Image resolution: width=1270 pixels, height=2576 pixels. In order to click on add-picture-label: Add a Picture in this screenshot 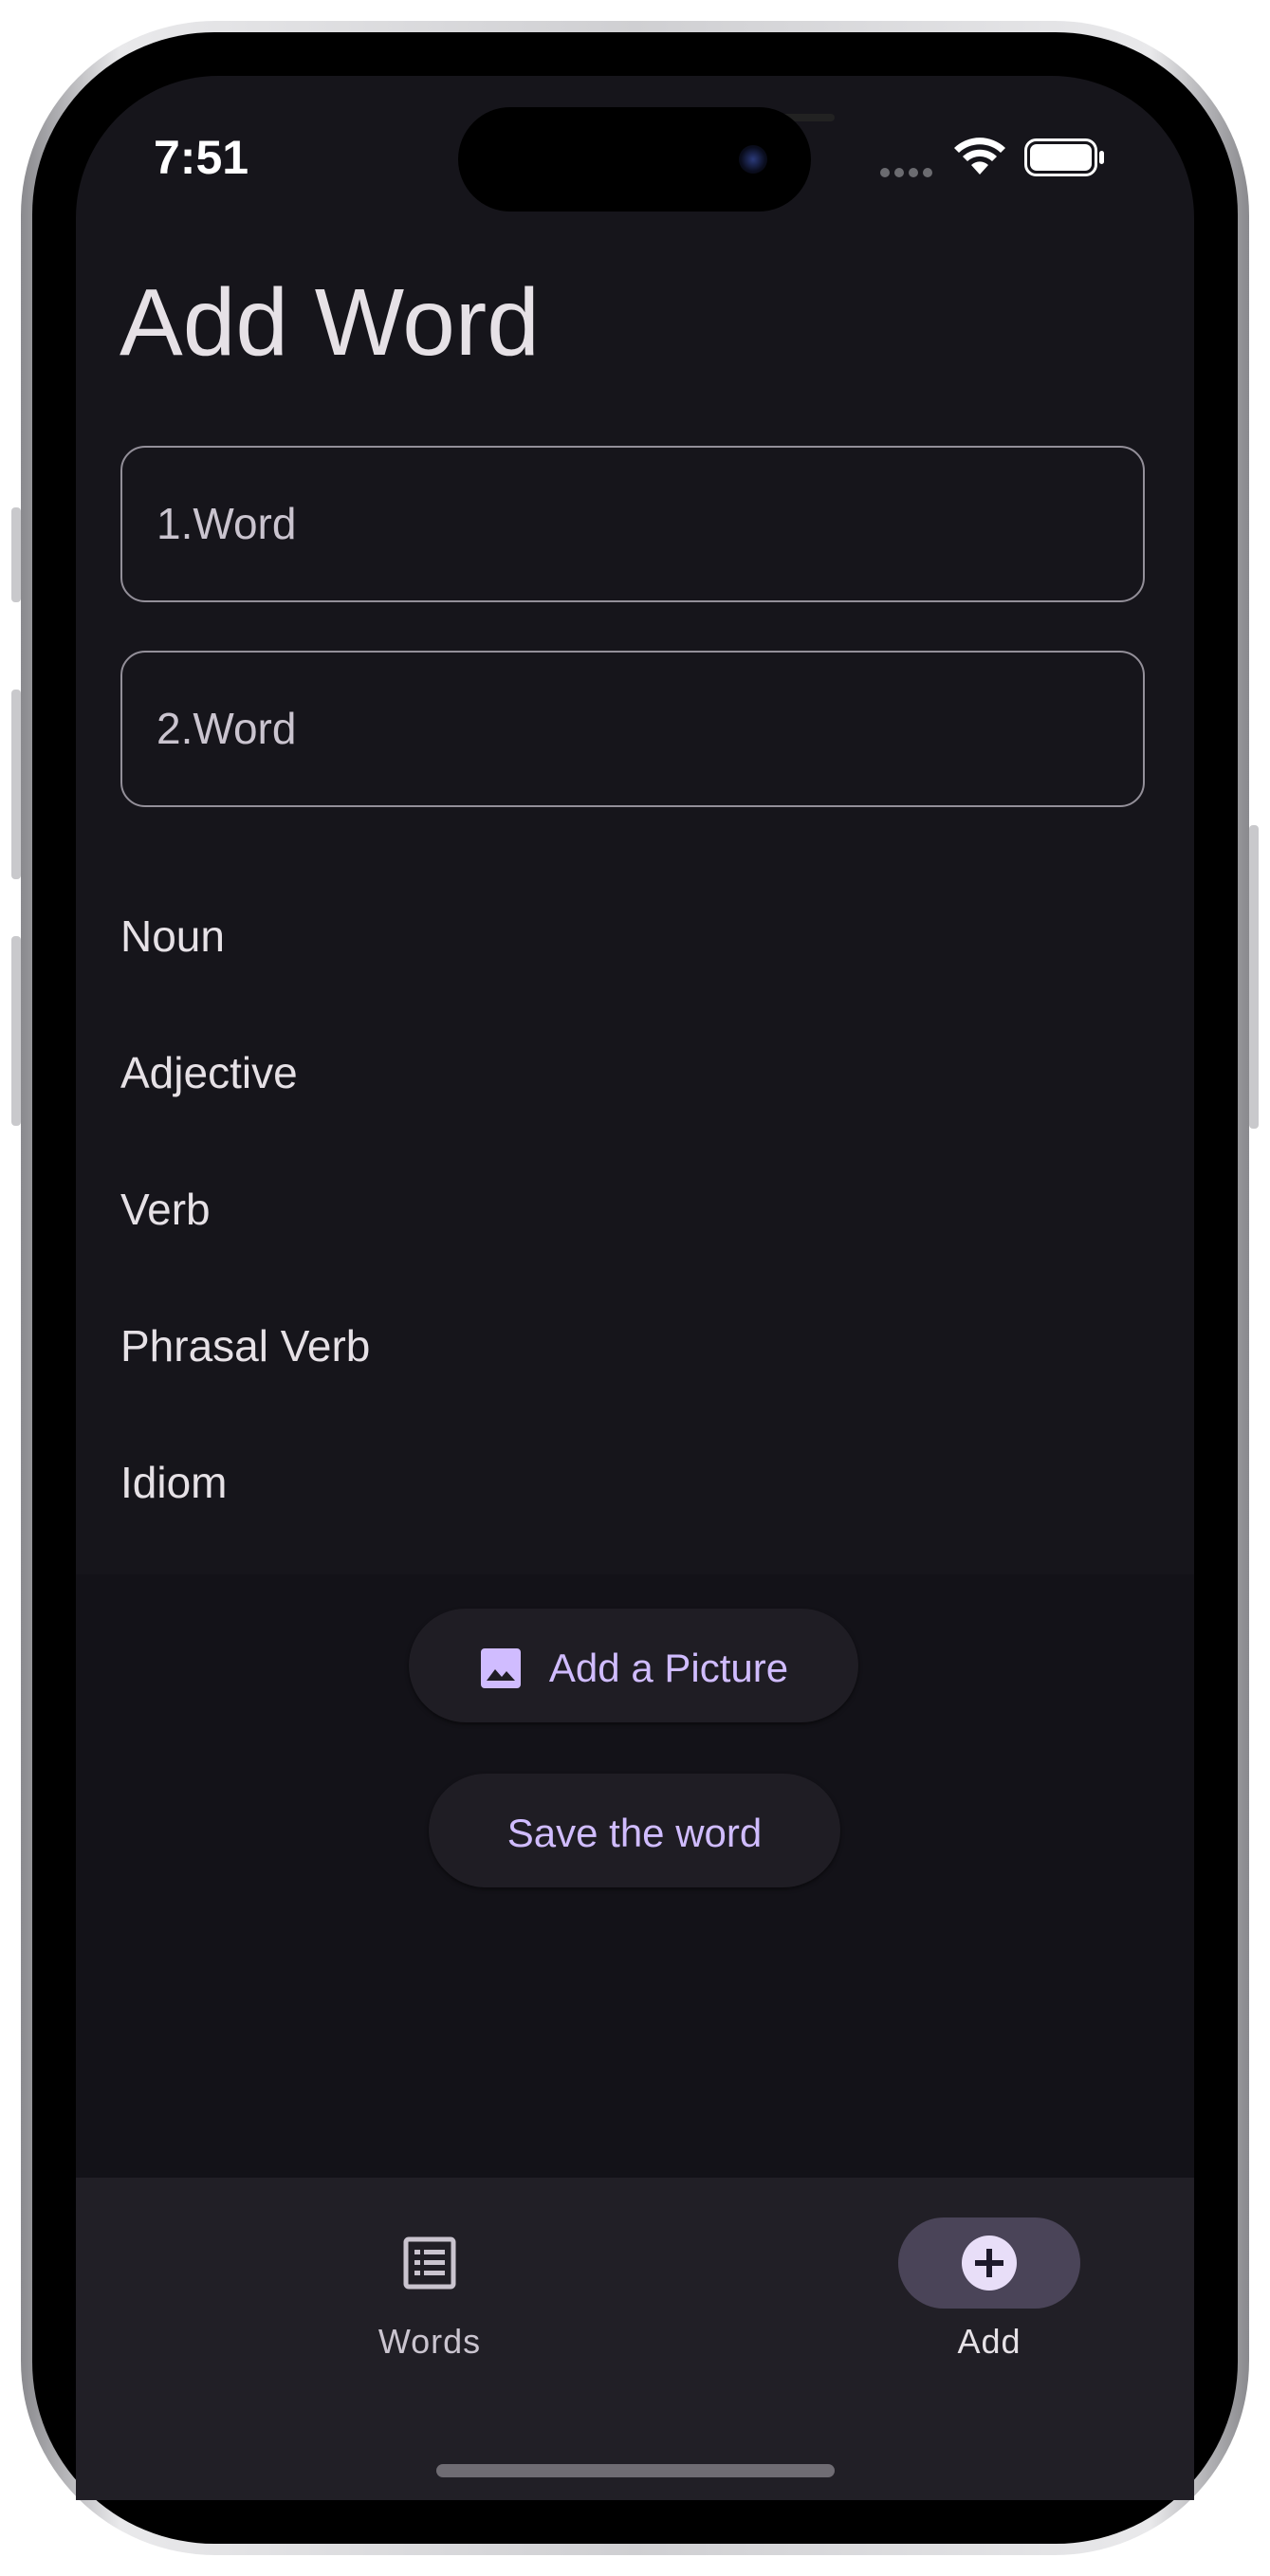, I will do `click(668, 1667)`.